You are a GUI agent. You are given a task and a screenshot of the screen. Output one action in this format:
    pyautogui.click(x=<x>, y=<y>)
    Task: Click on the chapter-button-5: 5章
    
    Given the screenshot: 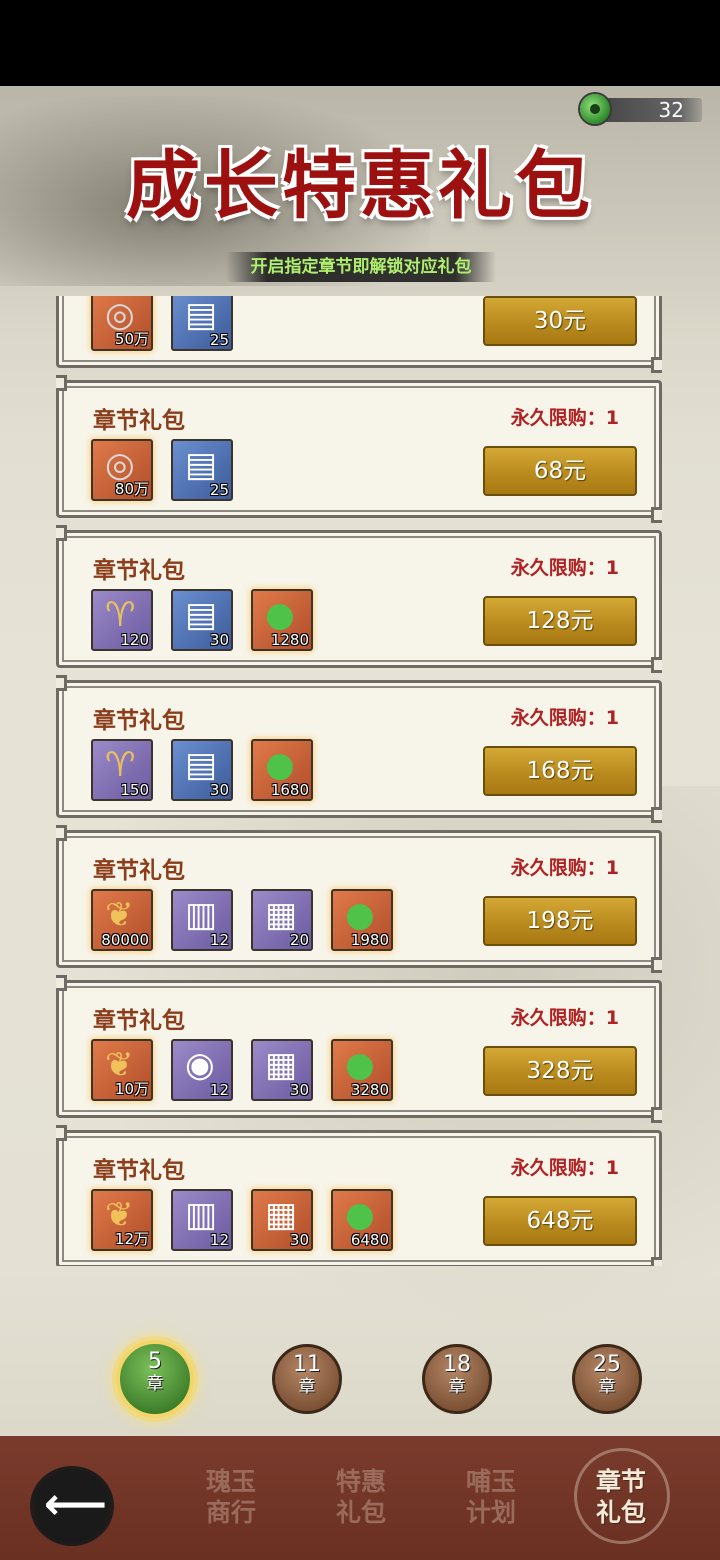 What is the action you would take?
    pyautogui.click(x=155, y=1379)
    